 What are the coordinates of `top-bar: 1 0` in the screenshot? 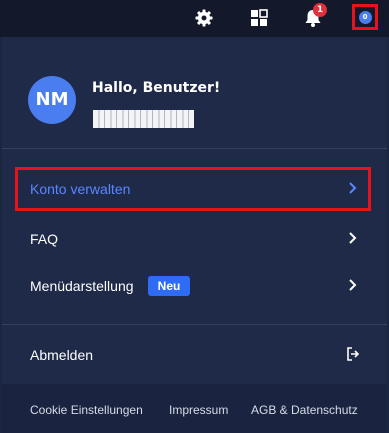 It's located at (194, 18).